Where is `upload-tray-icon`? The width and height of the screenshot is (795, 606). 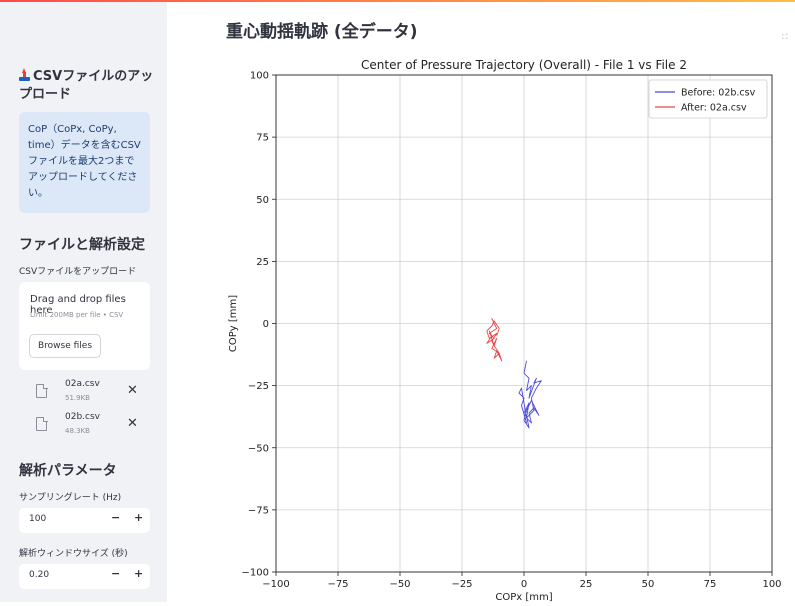
upload-tray-icon is located at coordinates (24, 74).